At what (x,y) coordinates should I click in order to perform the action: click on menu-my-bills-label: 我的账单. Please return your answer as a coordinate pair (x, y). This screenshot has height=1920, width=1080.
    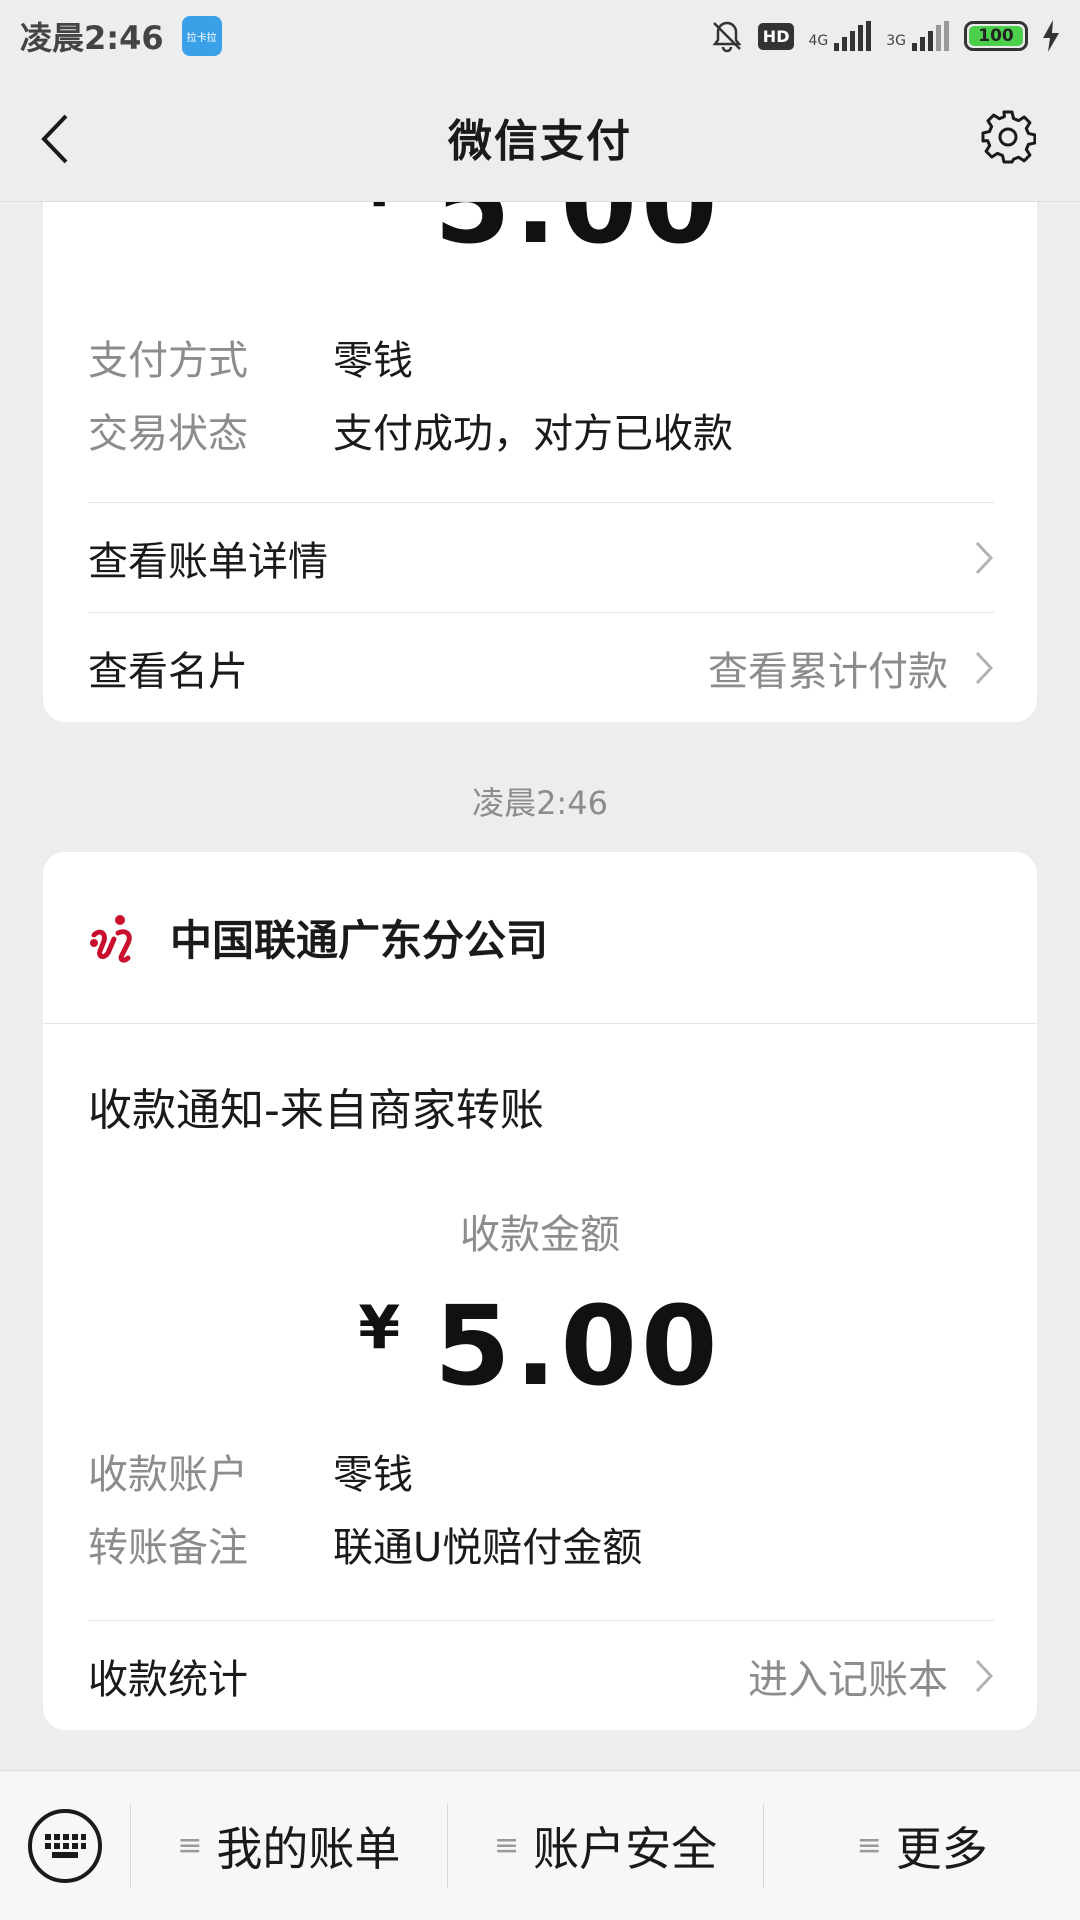
    Looking at the image, I should click on (308, 1848).